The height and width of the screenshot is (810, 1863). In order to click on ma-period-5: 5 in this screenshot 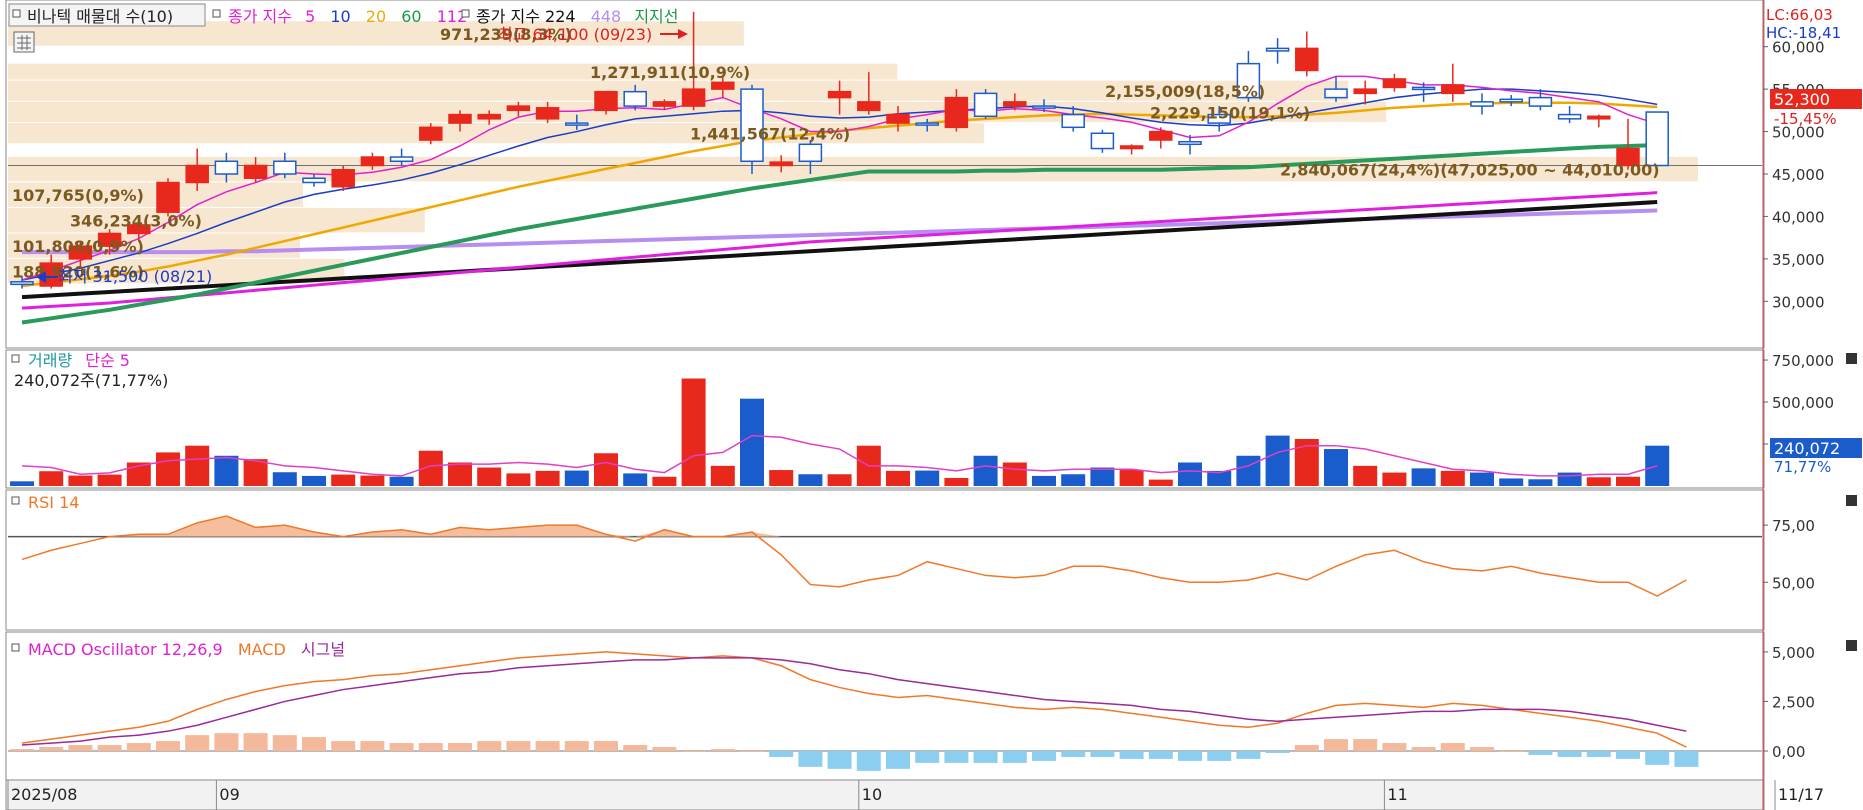, I will do `click(310, 16)`.